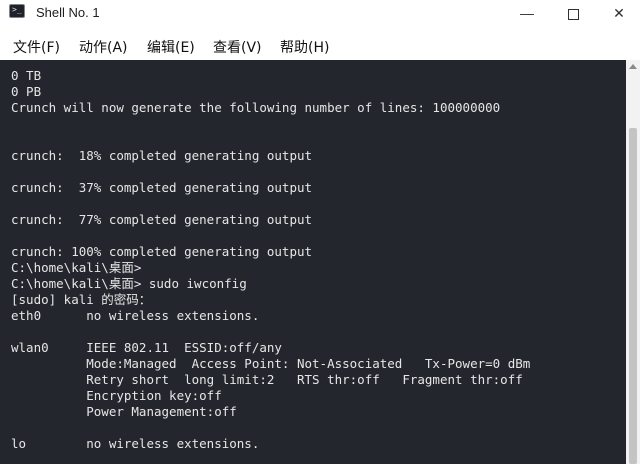  What do you see at coordinates (320, 14) in the screenshot?
I see `title-bar: >_ Shell No. 1 — ✕` at bounding box center [320, 14].